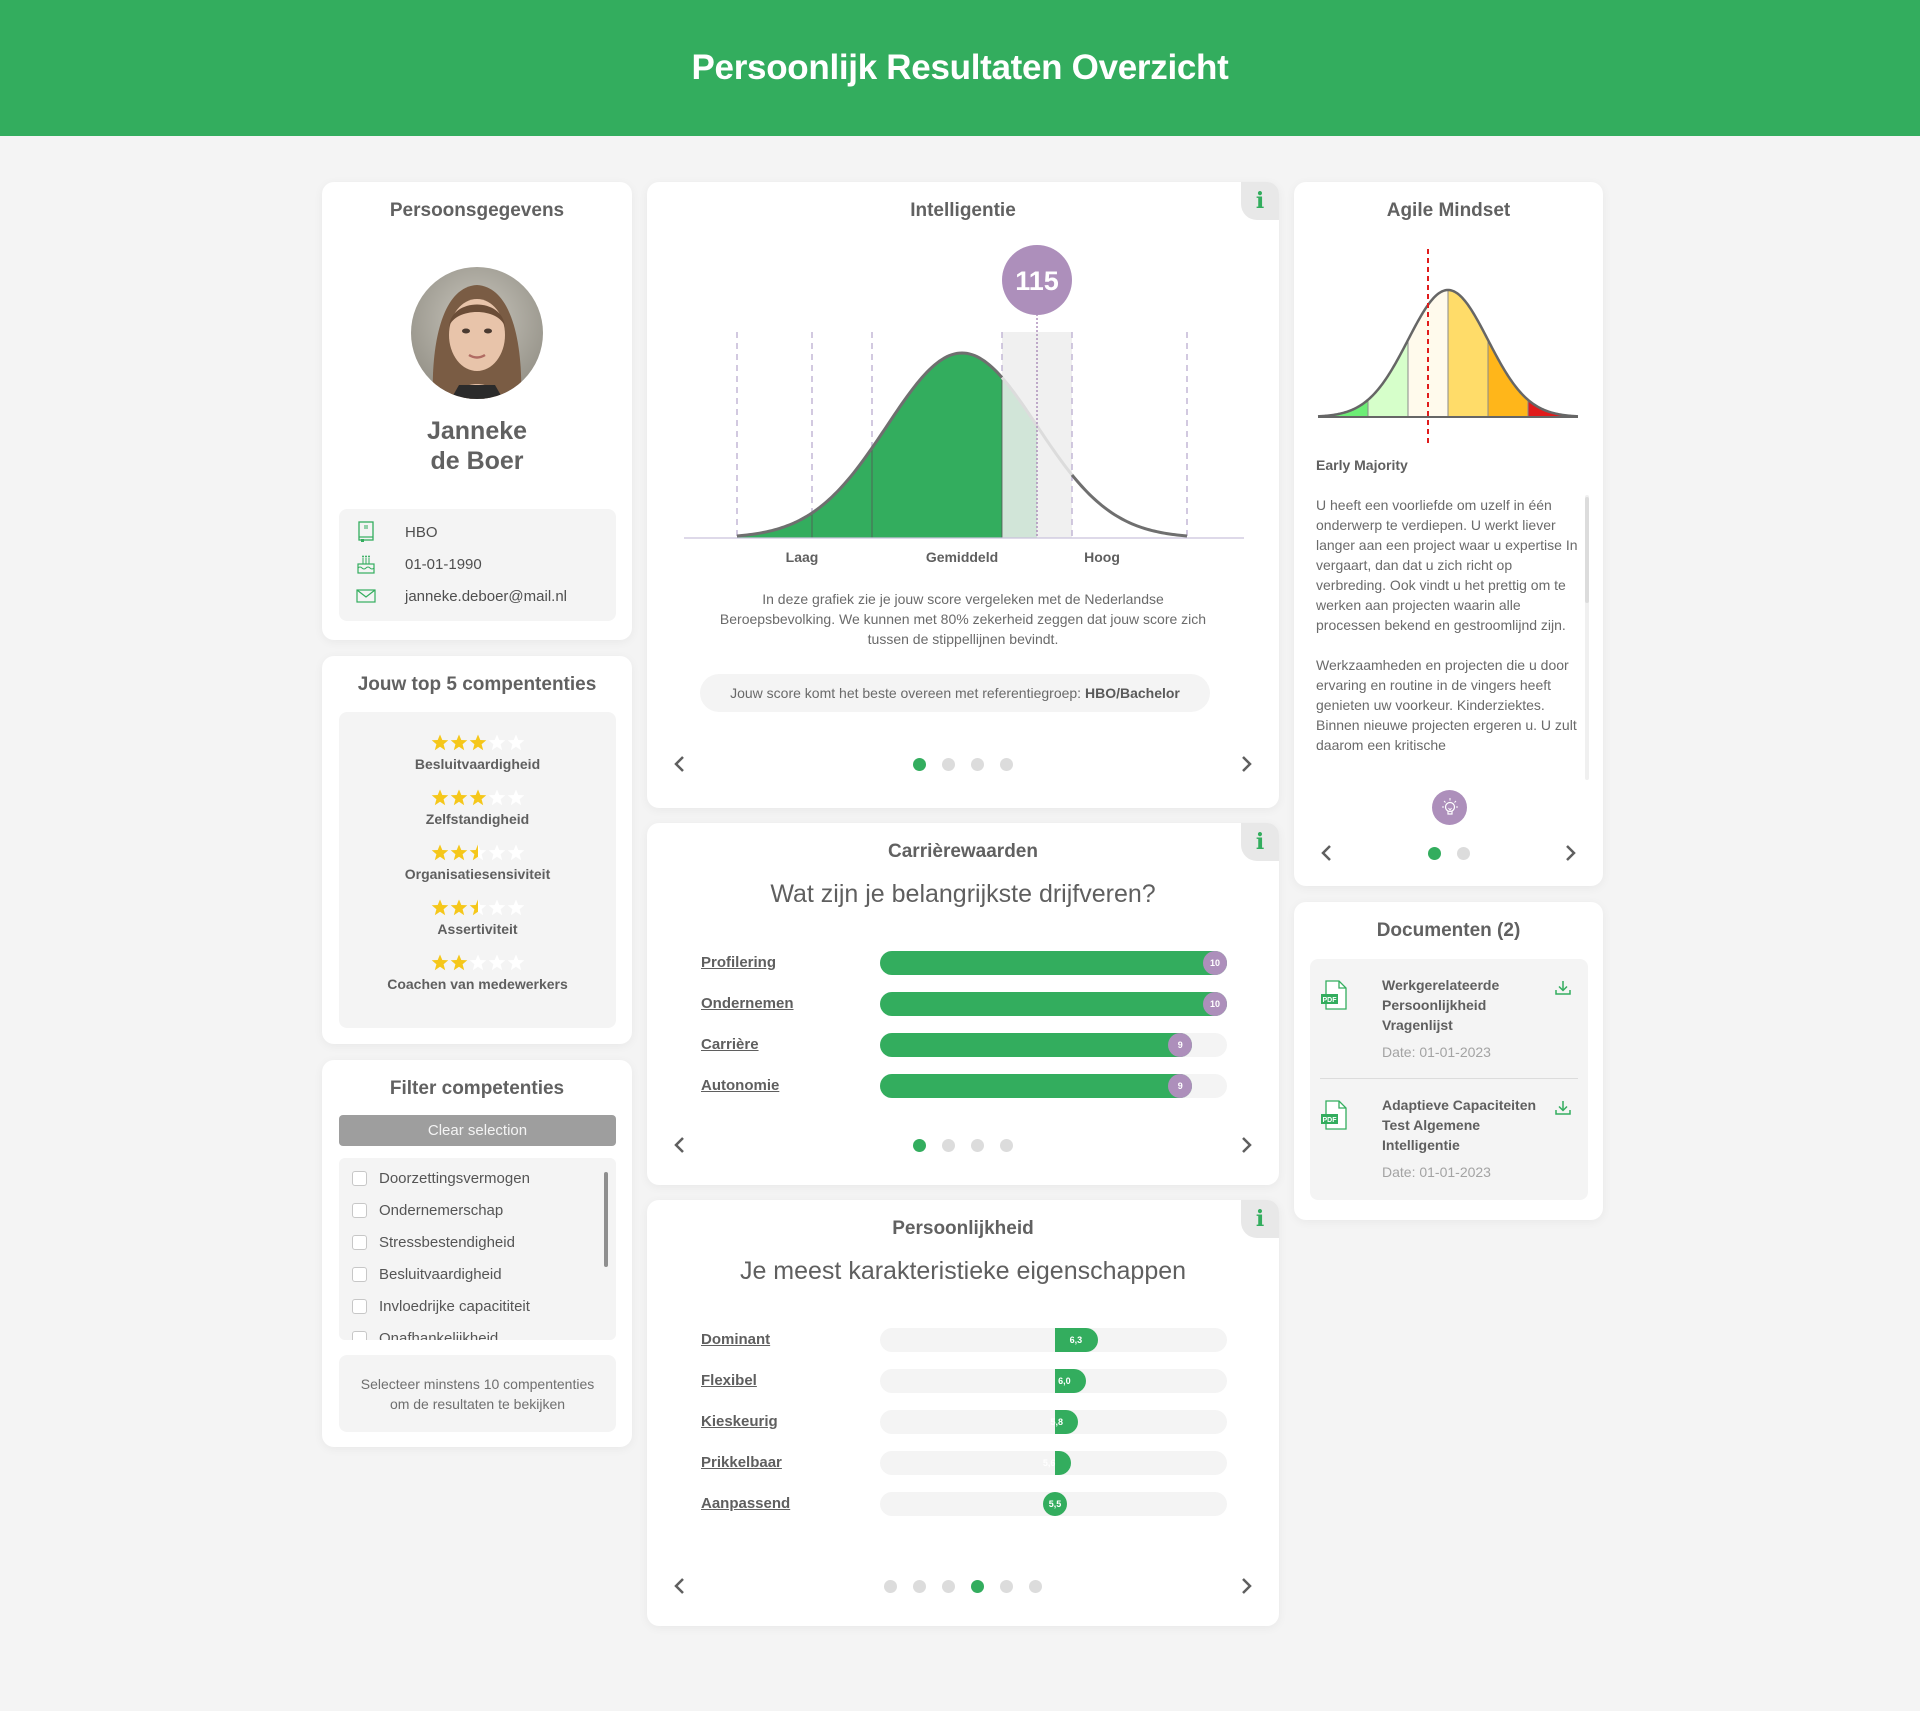  I want to click on documents-title: Documenten (2), so click(1448, 930).